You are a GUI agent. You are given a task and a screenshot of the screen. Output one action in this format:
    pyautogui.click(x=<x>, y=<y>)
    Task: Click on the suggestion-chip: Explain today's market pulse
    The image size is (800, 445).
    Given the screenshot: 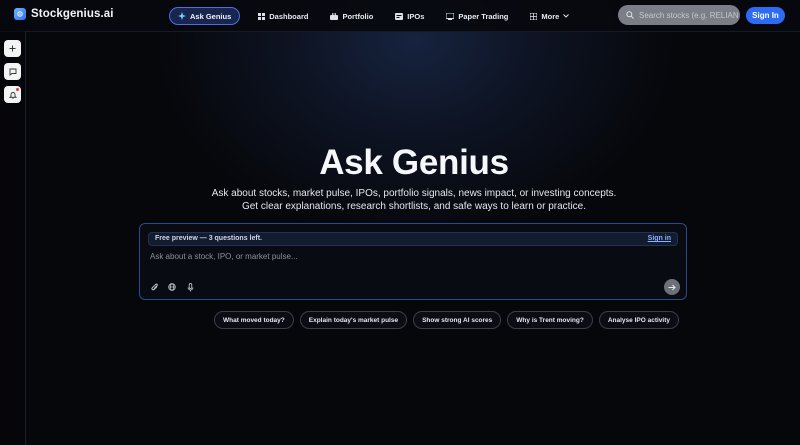 What is the action you would take?
    pyautogui.click(x=353, y=320)
    